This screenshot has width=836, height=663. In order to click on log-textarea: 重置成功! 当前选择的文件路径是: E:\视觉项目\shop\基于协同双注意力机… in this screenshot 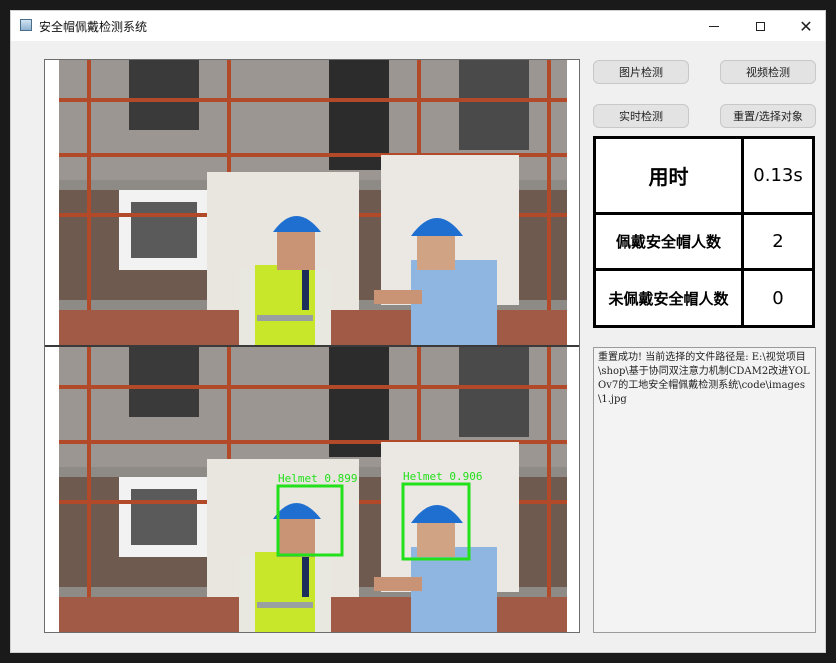, I will do `click(704, 490)`.